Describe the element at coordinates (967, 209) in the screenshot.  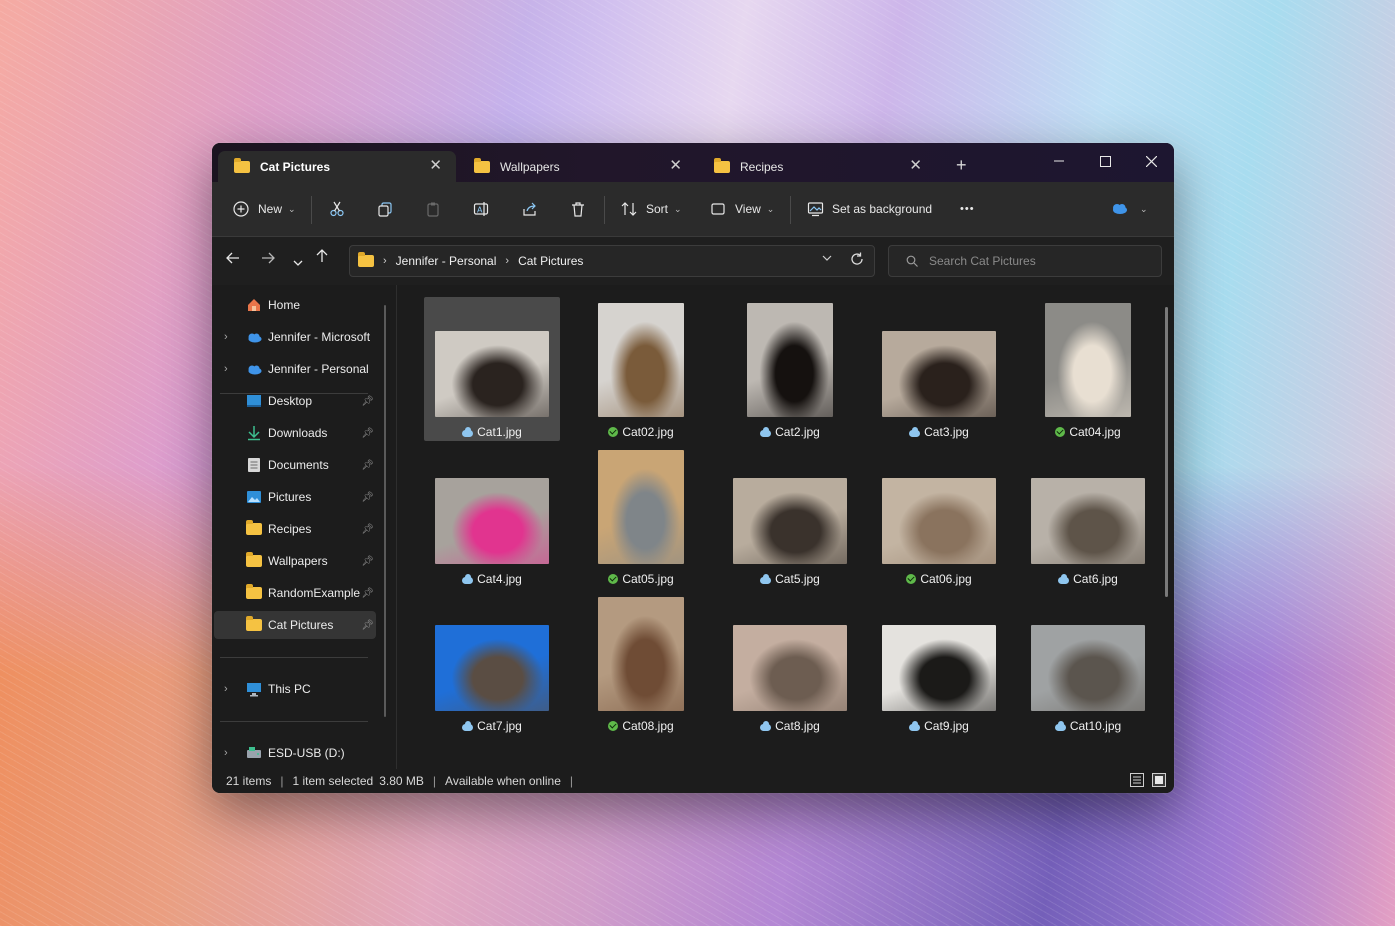
I see `see-more-button: •••` at that location.